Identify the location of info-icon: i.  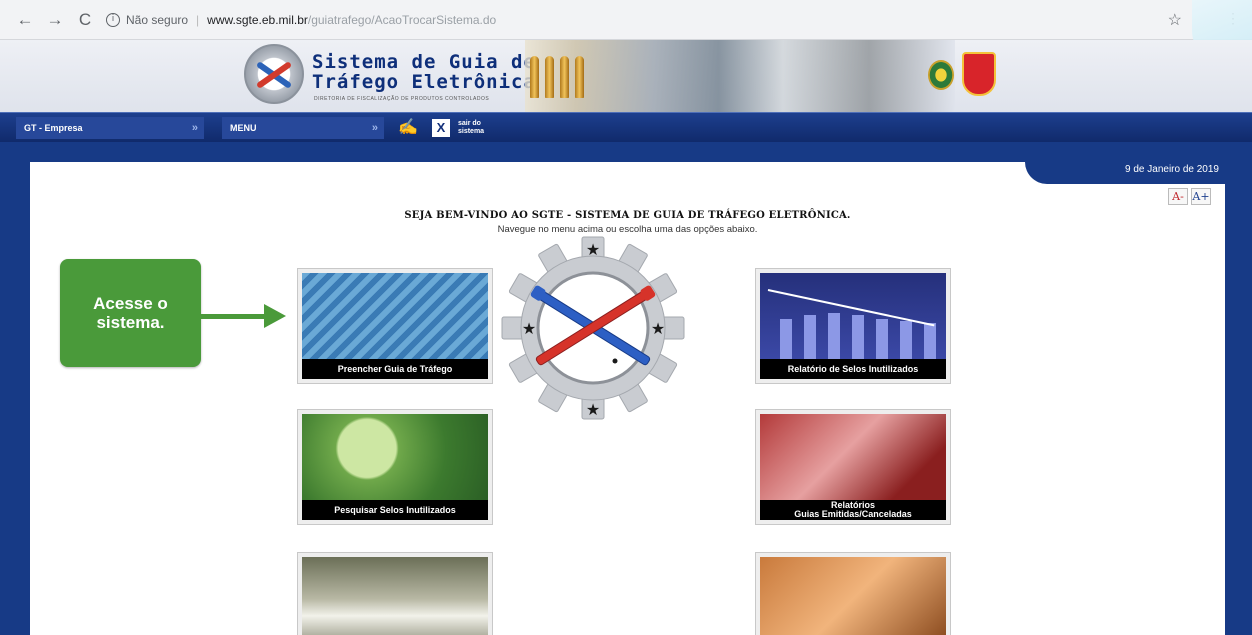
(113, 19).